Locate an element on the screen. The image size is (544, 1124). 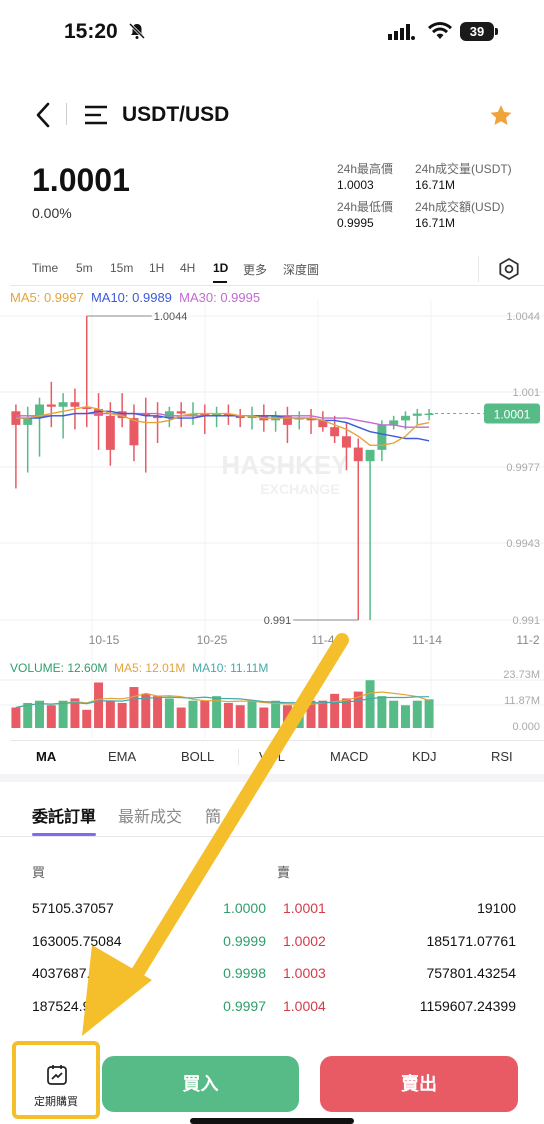
price-axis-label: 0.991 is located at coordinates (526, 621).